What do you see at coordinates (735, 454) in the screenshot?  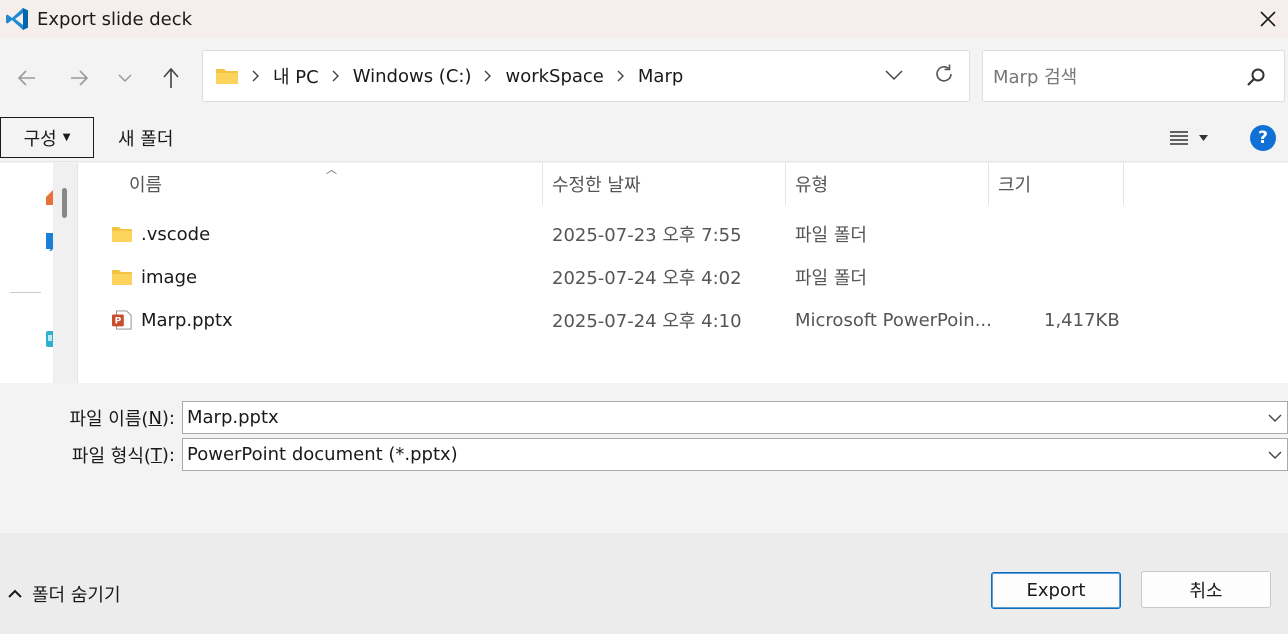 I see `filetype-select: PowerPoint document (*.pptx)` at bounding box center [735, 454].